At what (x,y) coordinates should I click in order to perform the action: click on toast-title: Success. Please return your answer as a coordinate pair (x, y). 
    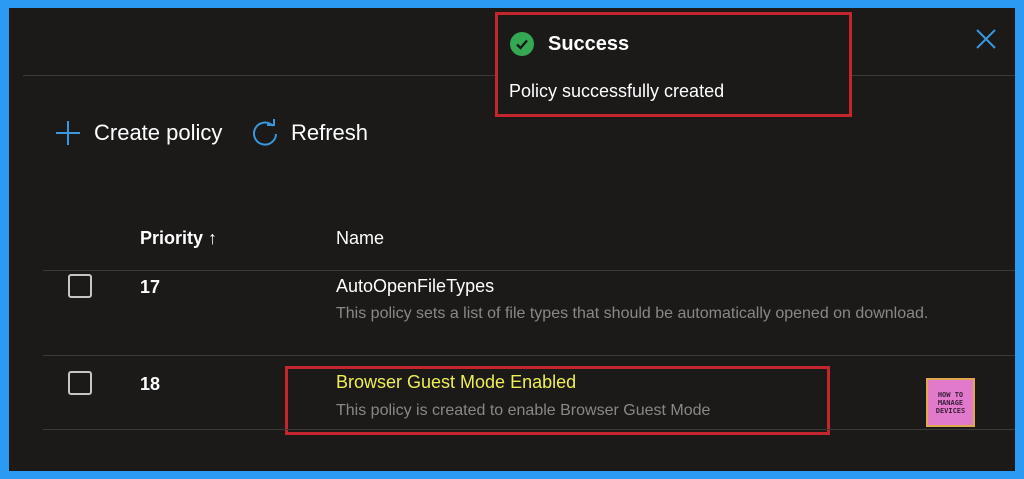
    Looking at the image, I should click on (589, 44).